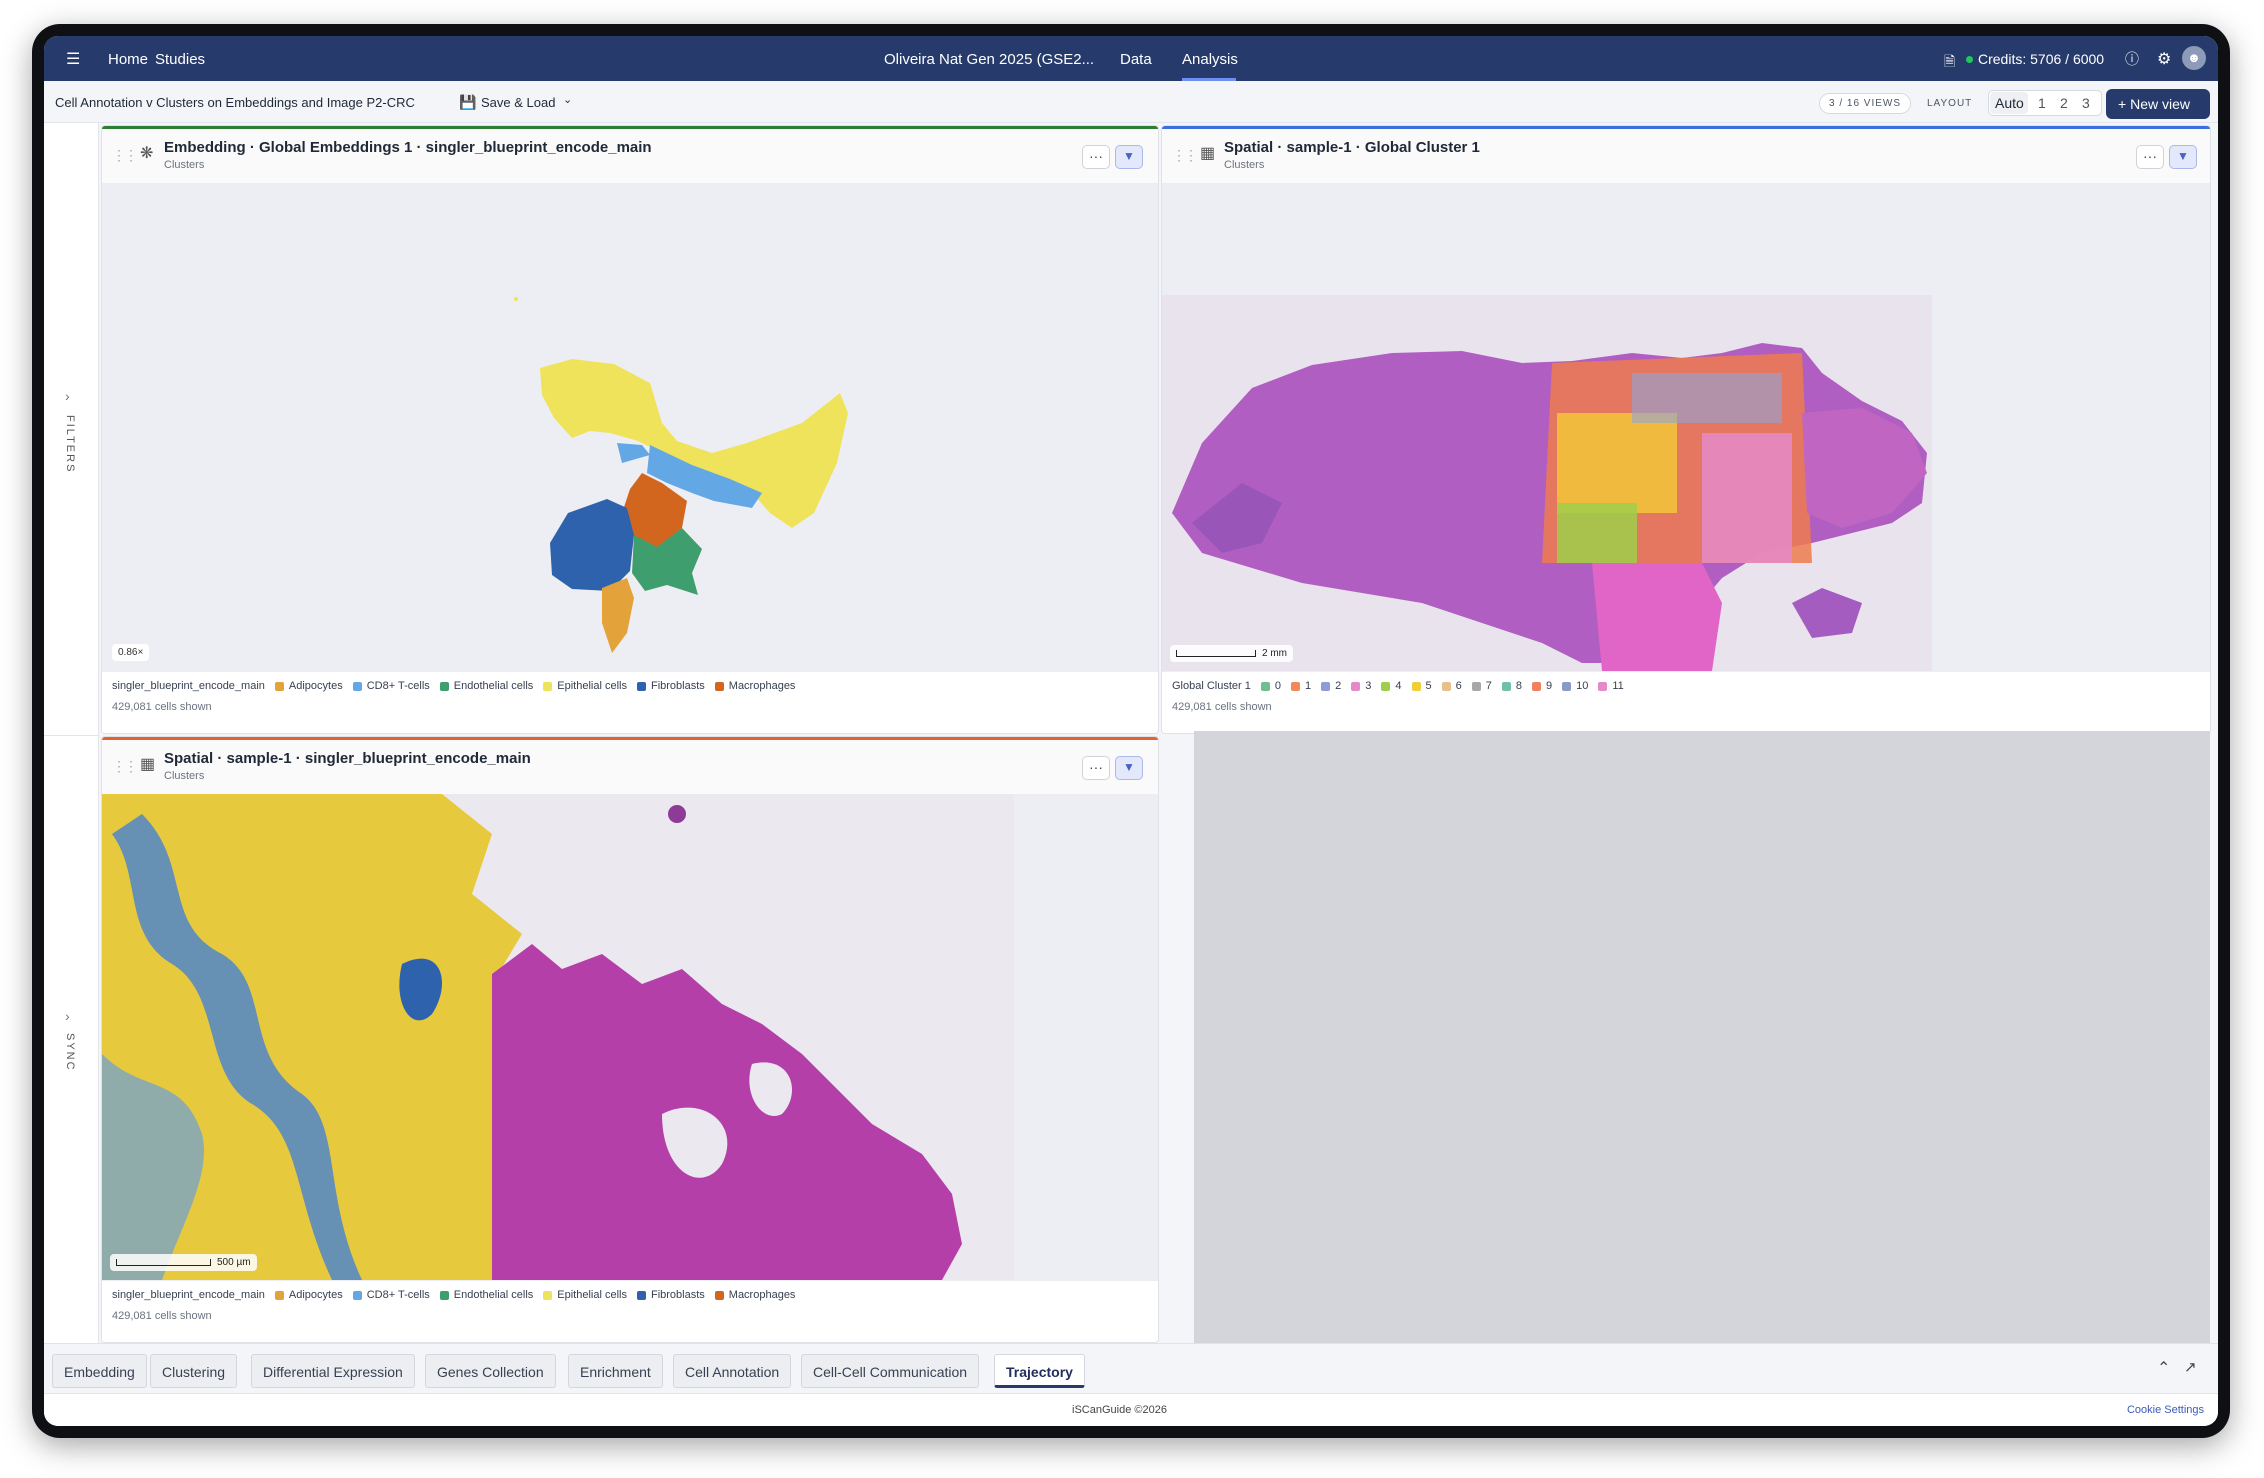 This screenshot has width=2264, height=1478. I want to click on layout-option-2: 2, so click(2064, 103).